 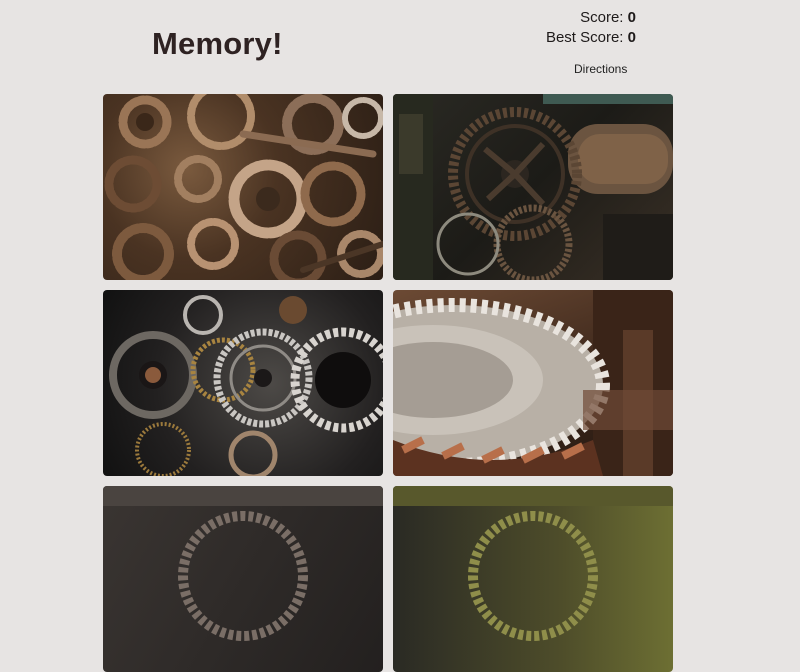 I want to click on score-label: Score:, so click(x=602, y=17).